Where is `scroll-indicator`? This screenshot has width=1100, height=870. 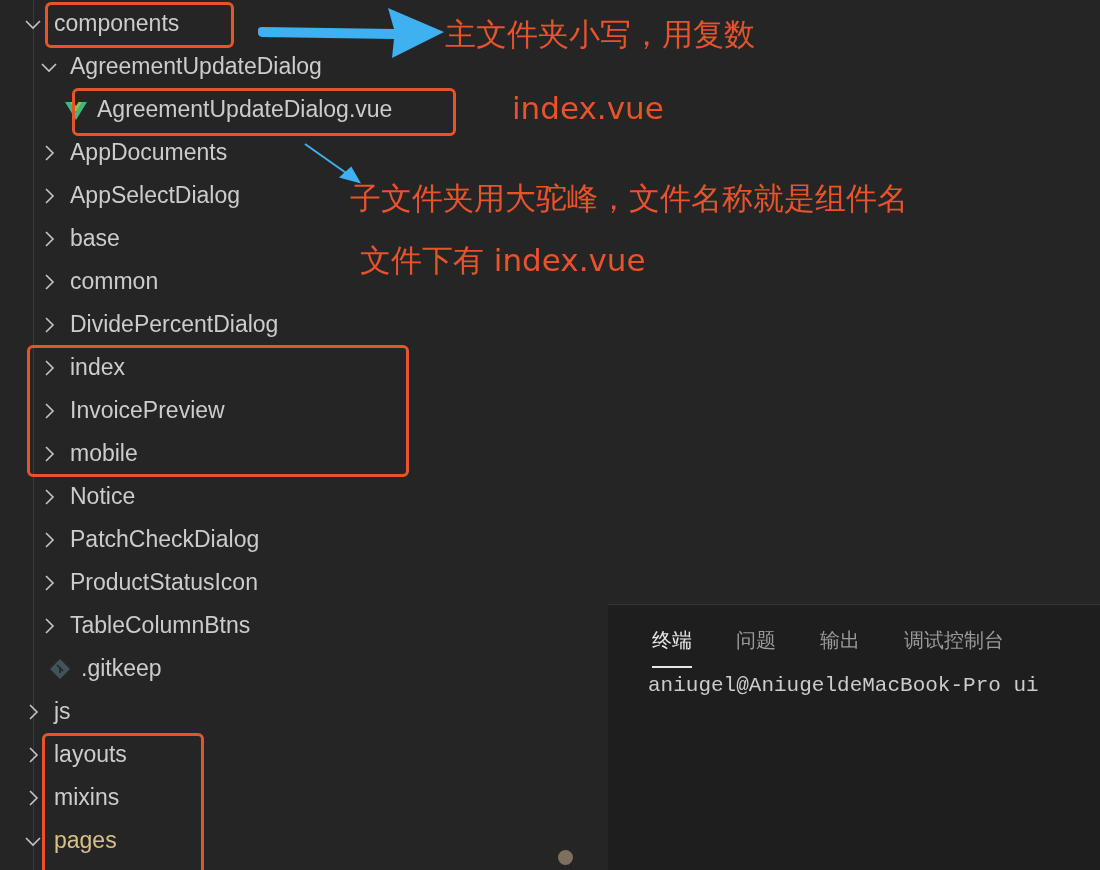
scroll-indicator is located at coordinates (565, 857).